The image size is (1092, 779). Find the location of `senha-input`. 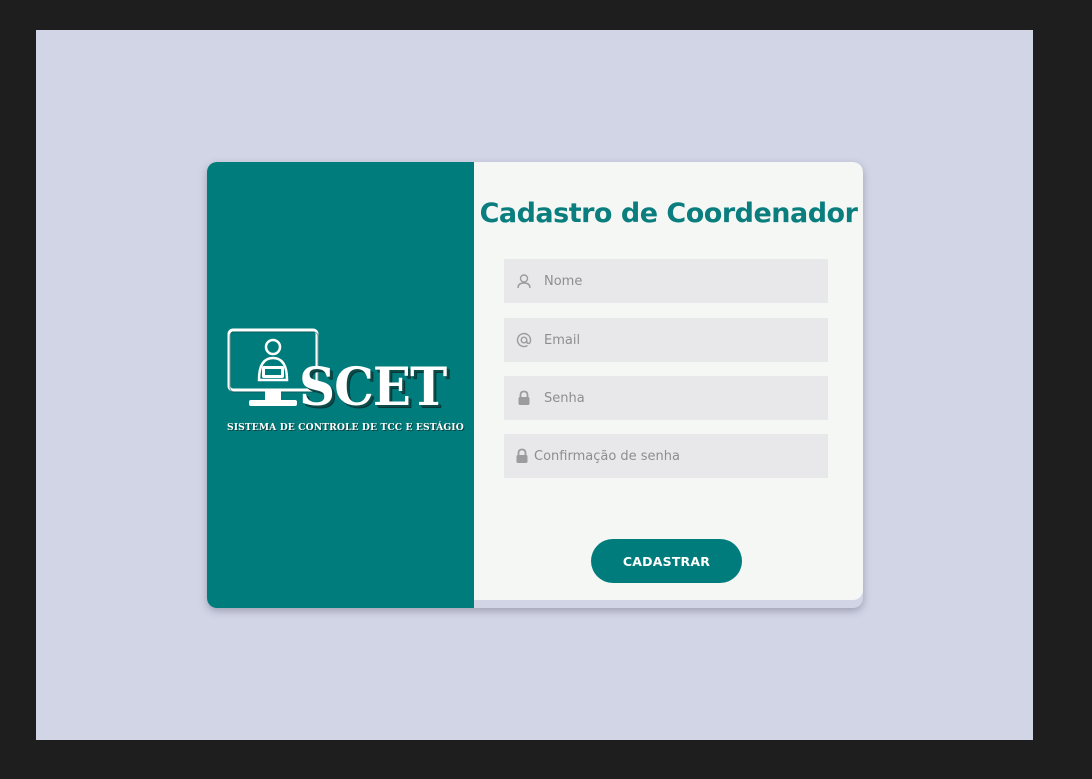

senha-input is located at coordinates (679, 398).